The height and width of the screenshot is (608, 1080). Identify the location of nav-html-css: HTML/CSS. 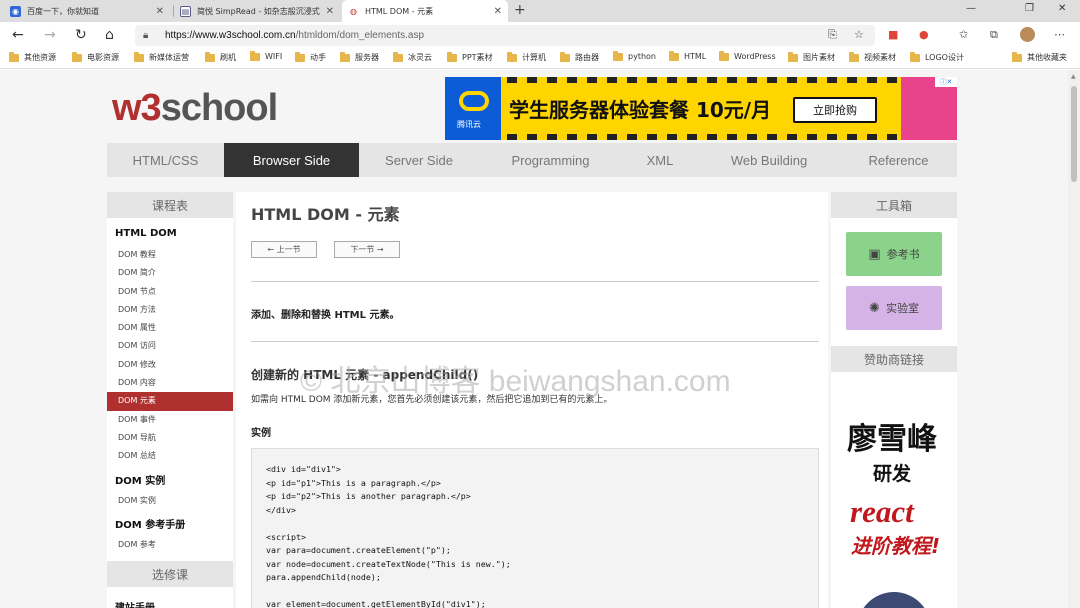
(165, 160).